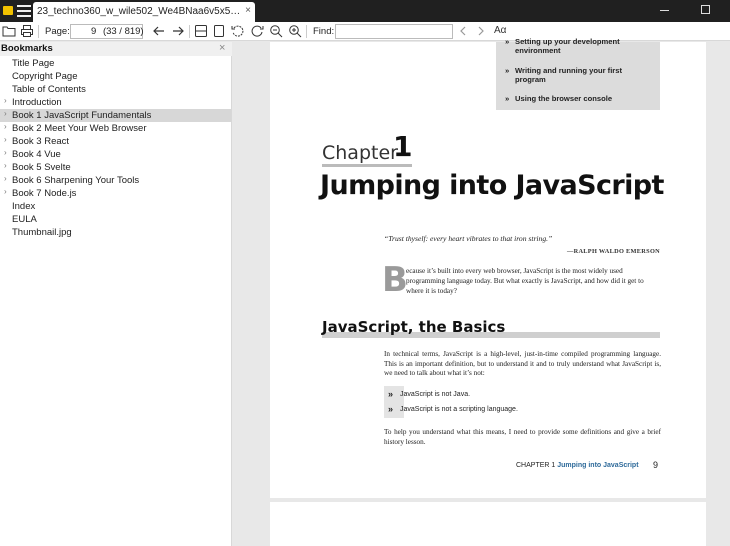 The height and width of the screenshot is (546, 730). What do you see at coordinates (116, 49) in the screenshot?
I see `bookmarks-header: Bookmarks ×` at bounding box center [116, 49].